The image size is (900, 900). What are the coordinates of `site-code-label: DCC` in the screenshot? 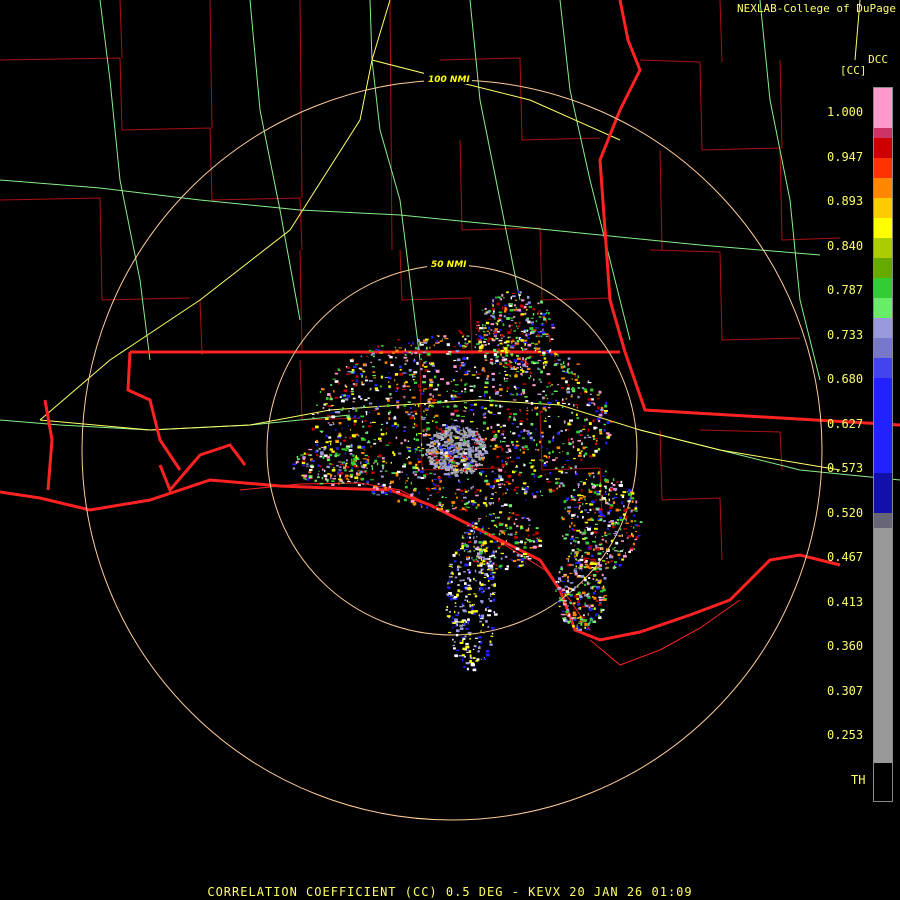 It's located at (878, 59).